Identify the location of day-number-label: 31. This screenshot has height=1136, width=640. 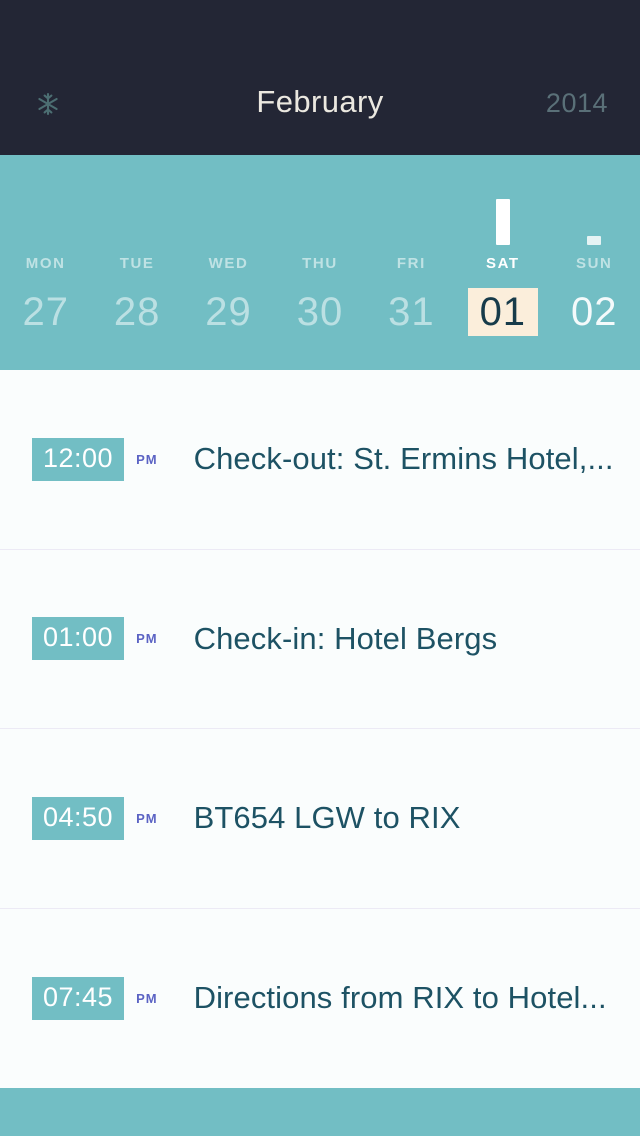
(411, 312).